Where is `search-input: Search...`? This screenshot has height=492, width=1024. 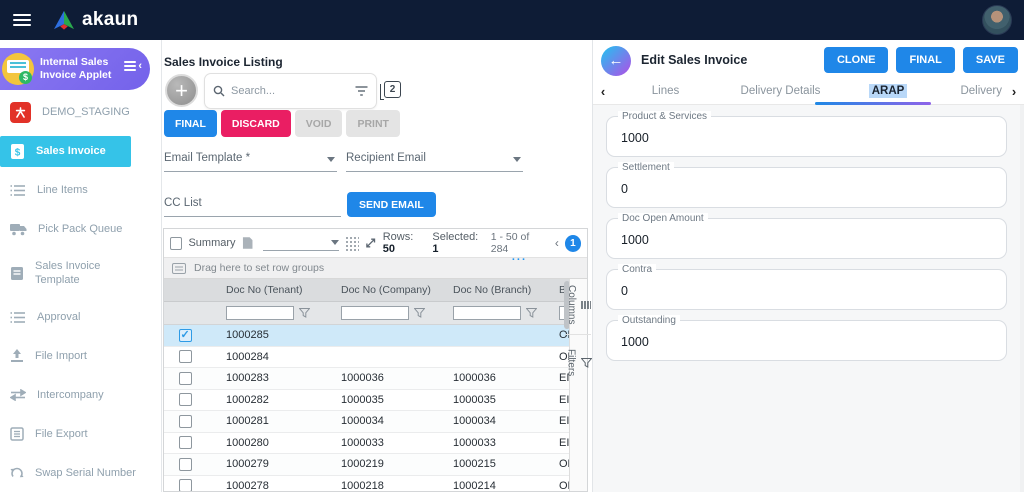
search-input: Search... is located at coordinates (290, 91).